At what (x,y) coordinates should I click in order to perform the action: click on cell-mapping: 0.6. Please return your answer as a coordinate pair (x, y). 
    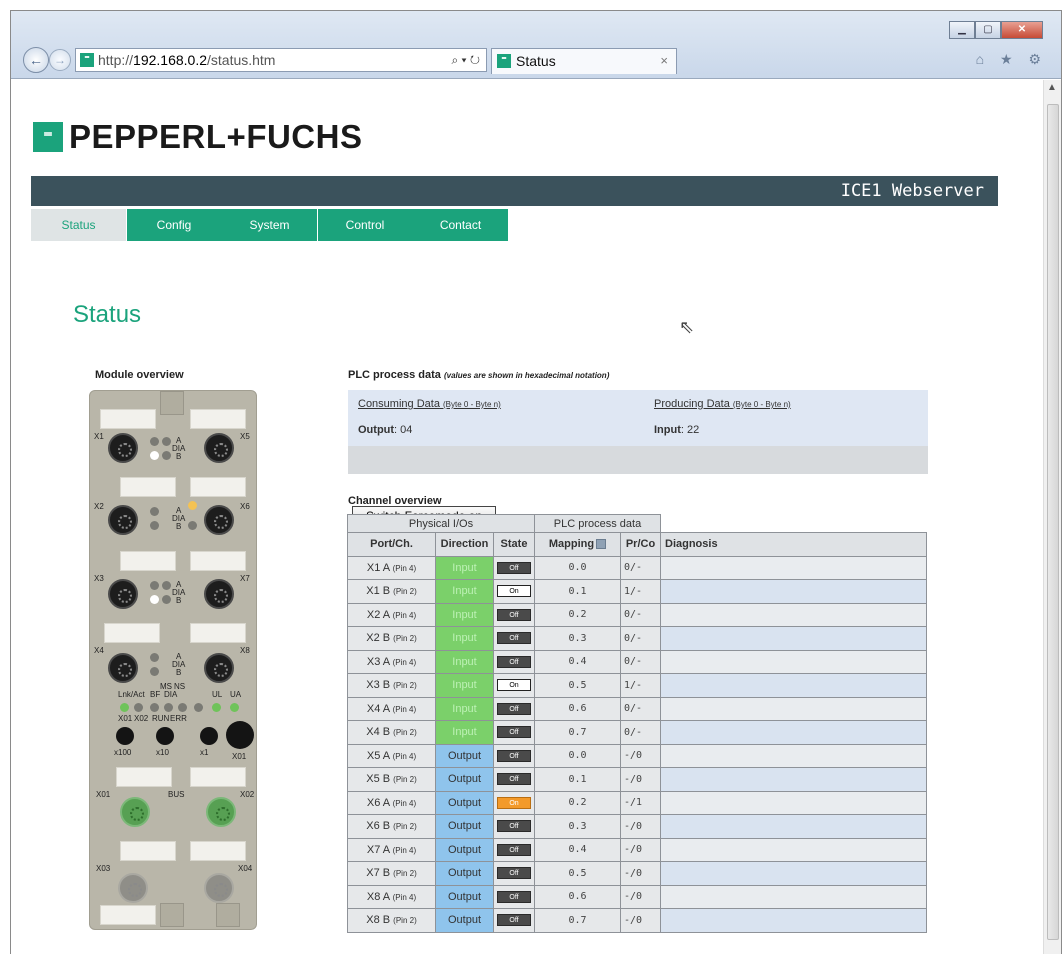
    Looking at the image, I should click on (577, 708).